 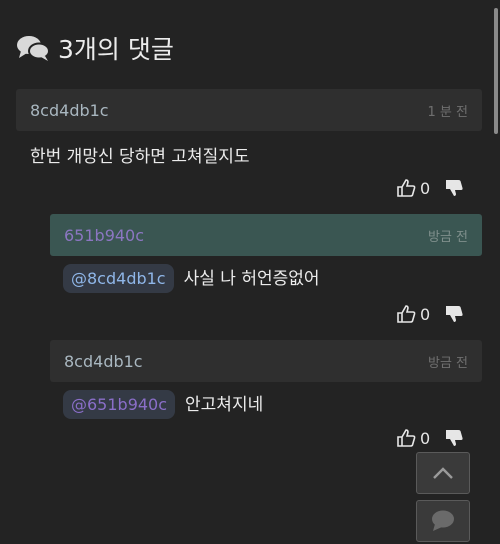 What do you see at coordinates (116, 49) in the screenshot?
I see `page-title: 3개의 댓글` at bounding box center [116, 49].